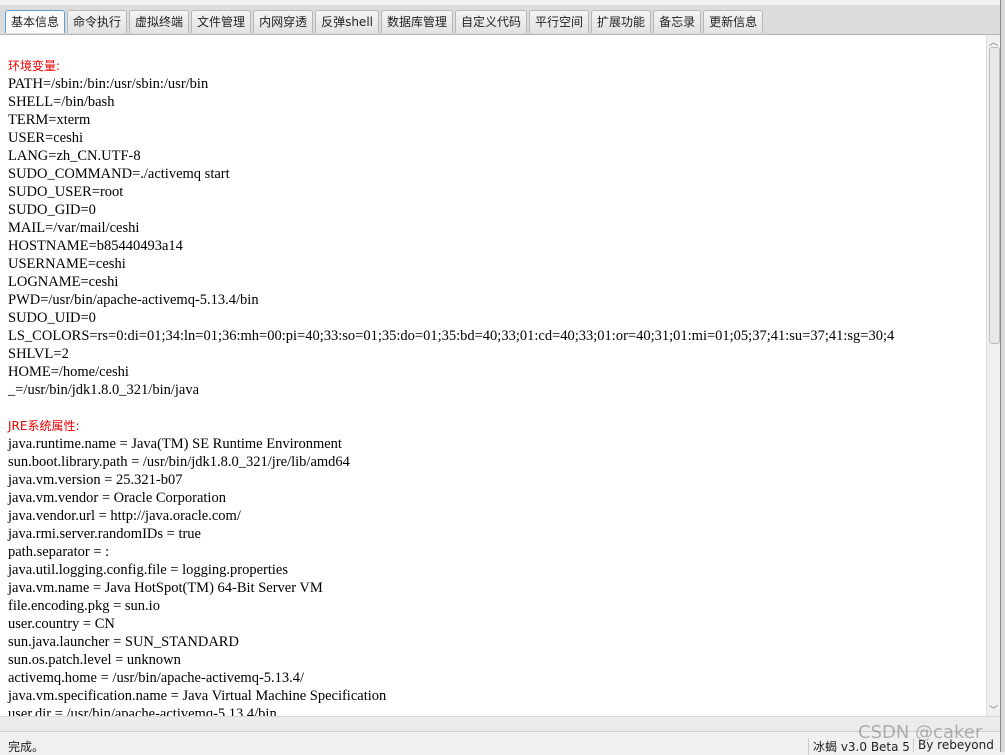 Image resolution: width=1005 pixels, height=755 pixels. Describe the element at coordinates (159, 21) in the screenshot. I see `tab-2: 虚拟终端` at that location.